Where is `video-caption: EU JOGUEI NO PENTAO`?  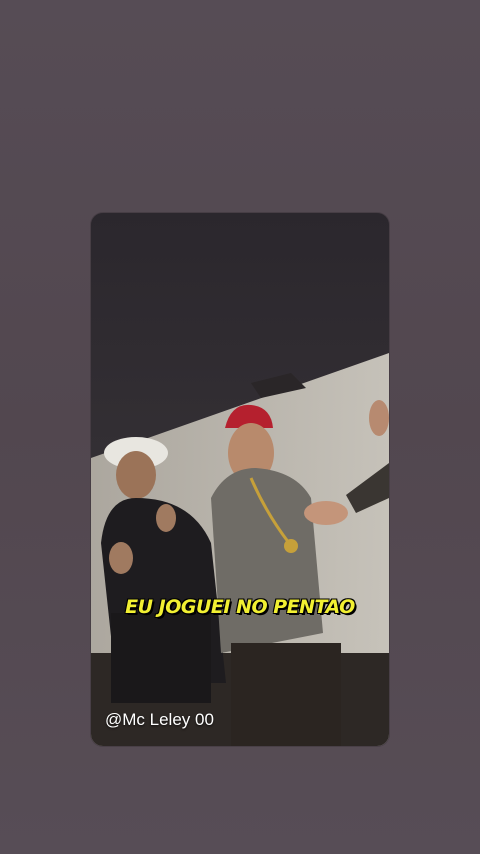
video-caption: EU JOGUEI NO PENTAO is located at coordinates (240, 607).